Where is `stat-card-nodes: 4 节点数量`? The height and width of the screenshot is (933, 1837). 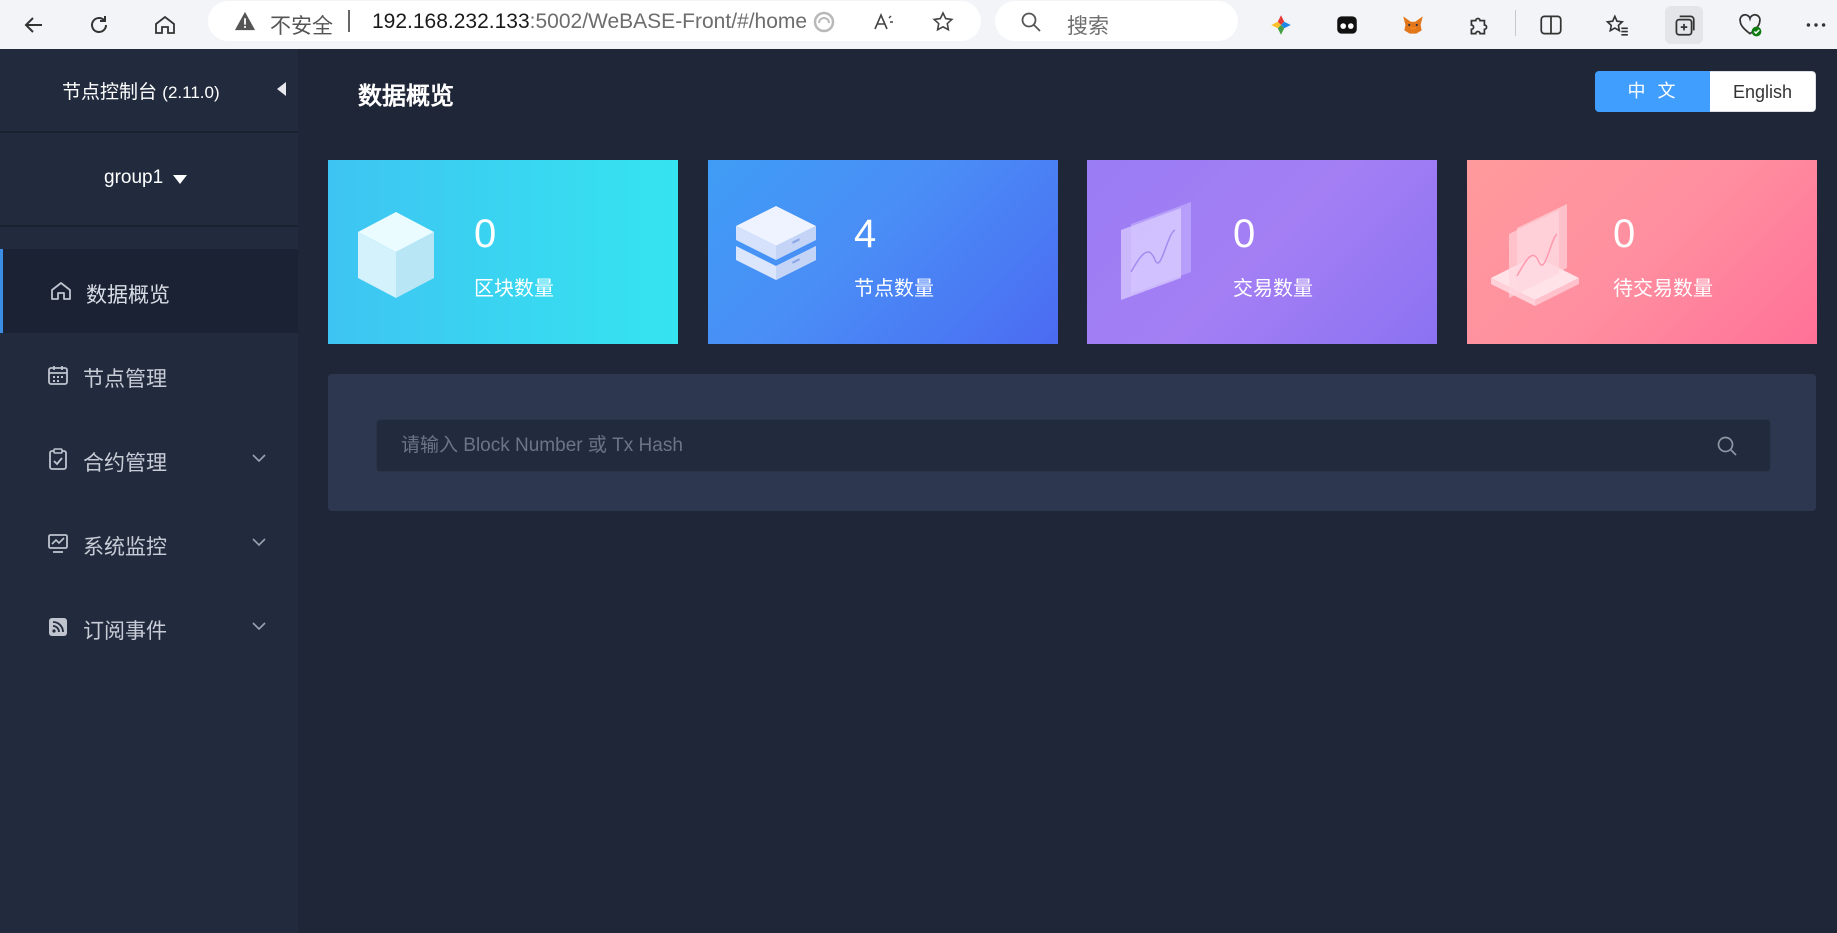 stat-card-nodes: 4 节点数量 is located at coordinates (883, 252).